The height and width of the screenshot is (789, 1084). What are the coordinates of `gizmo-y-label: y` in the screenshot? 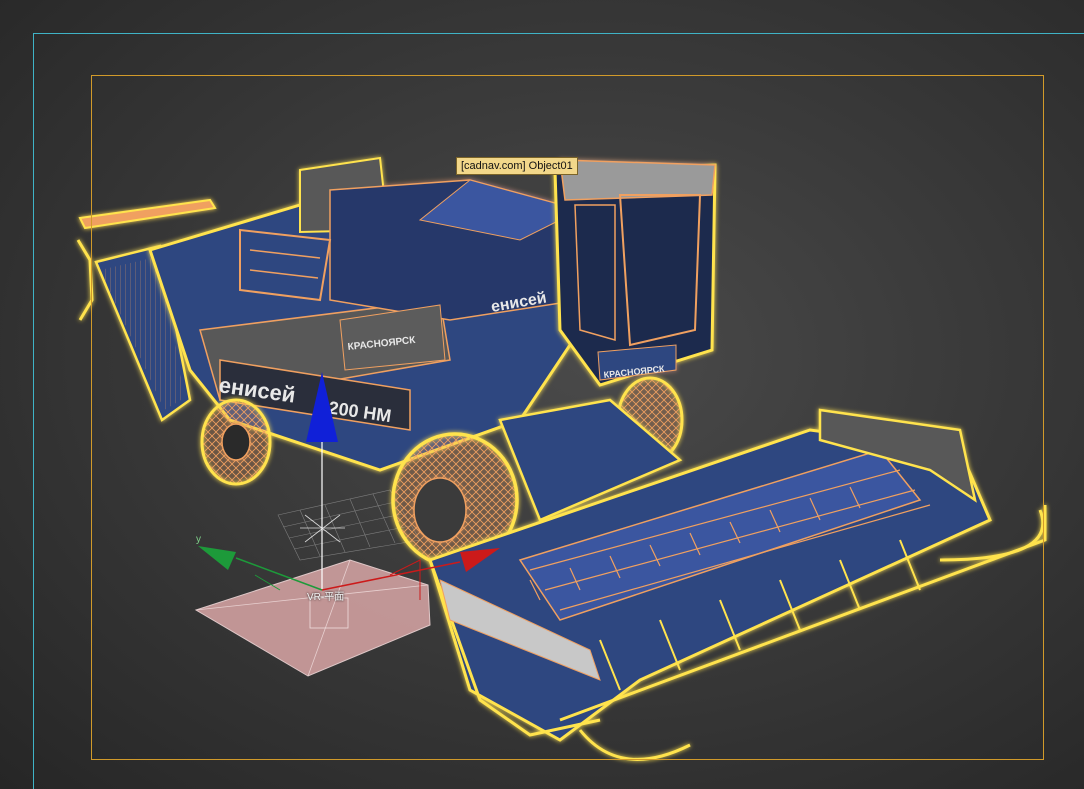 It's located at (198, 539).